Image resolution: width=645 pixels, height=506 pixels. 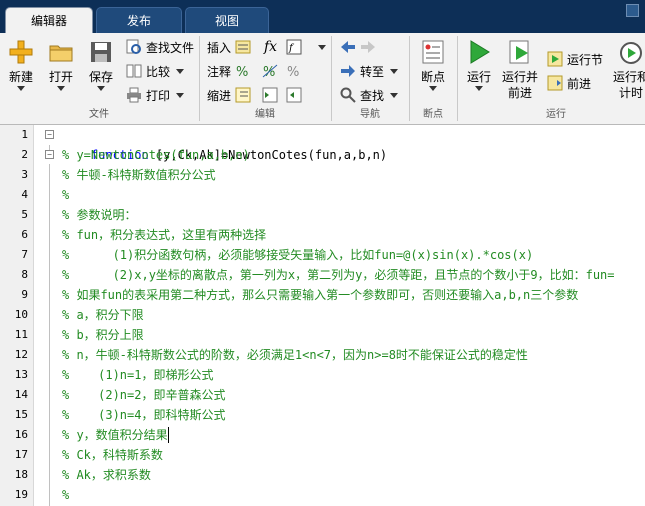 I want to click on find-files-label: 查找文件, so click(x=170, y=47).